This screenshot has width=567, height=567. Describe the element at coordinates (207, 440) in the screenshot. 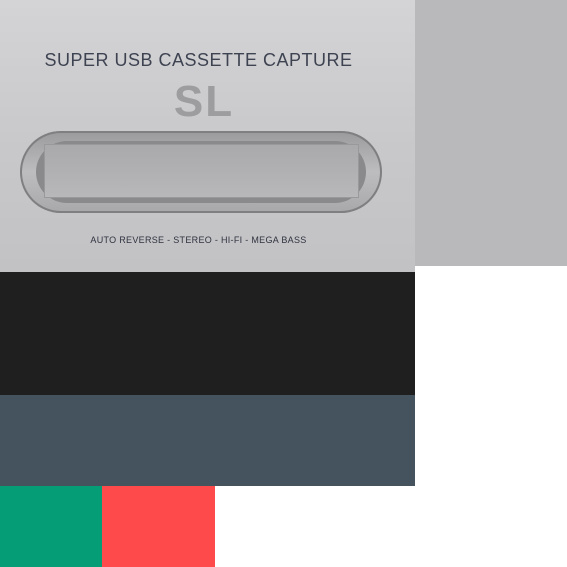

I see `palette-band-slate` at that location.